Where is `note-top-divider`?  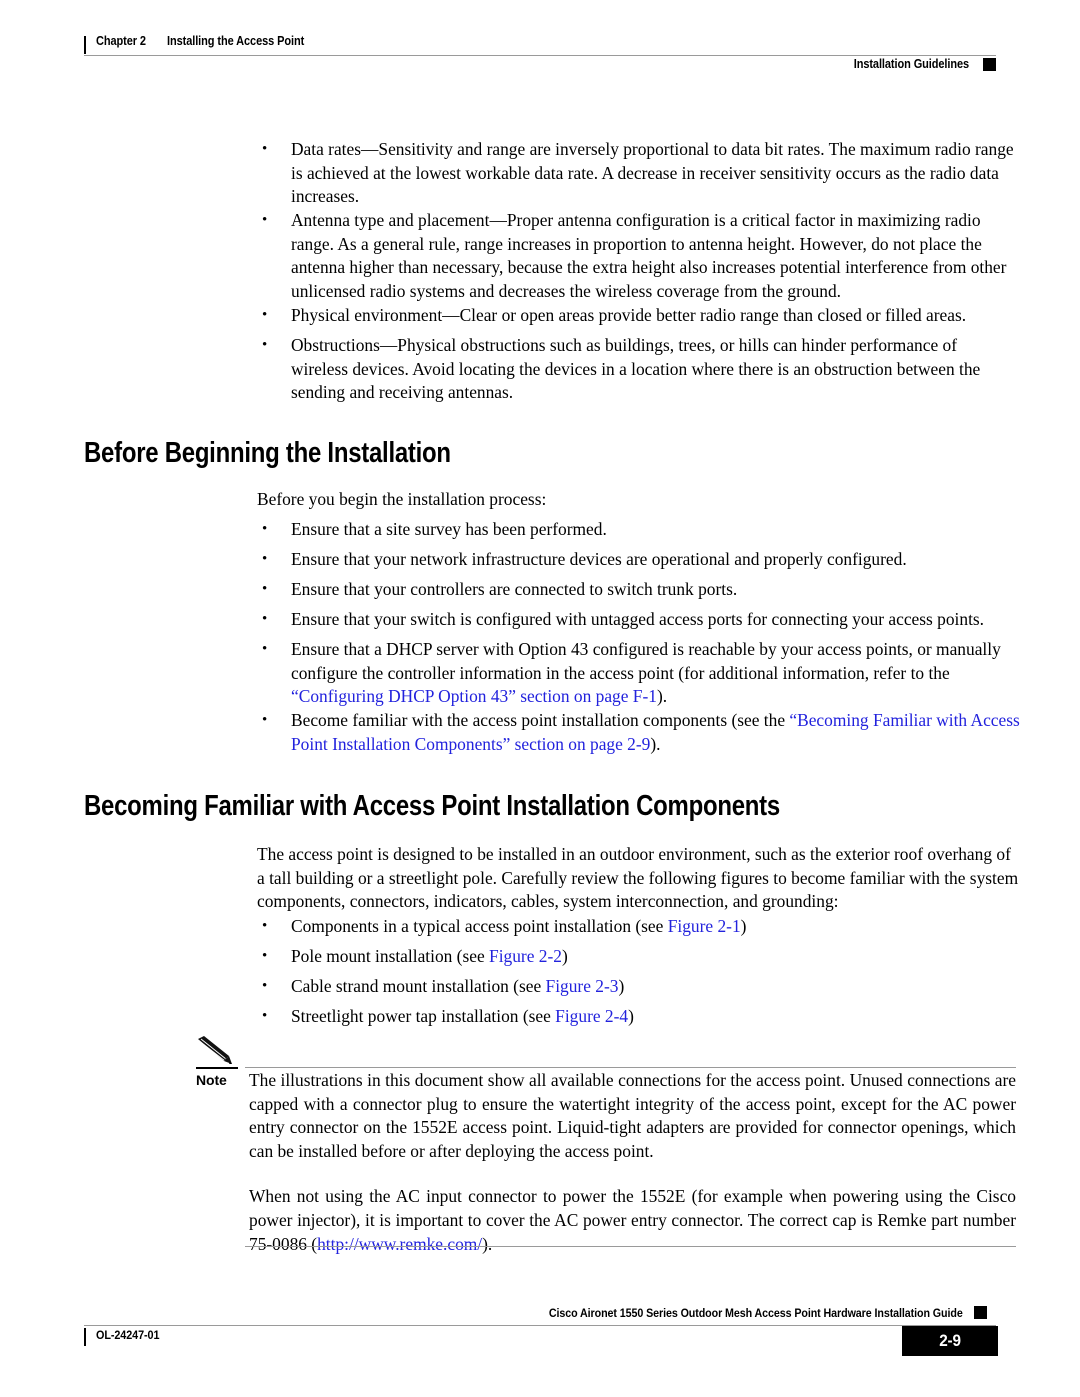
note-top-divider is located at coordinates (630, 1067).